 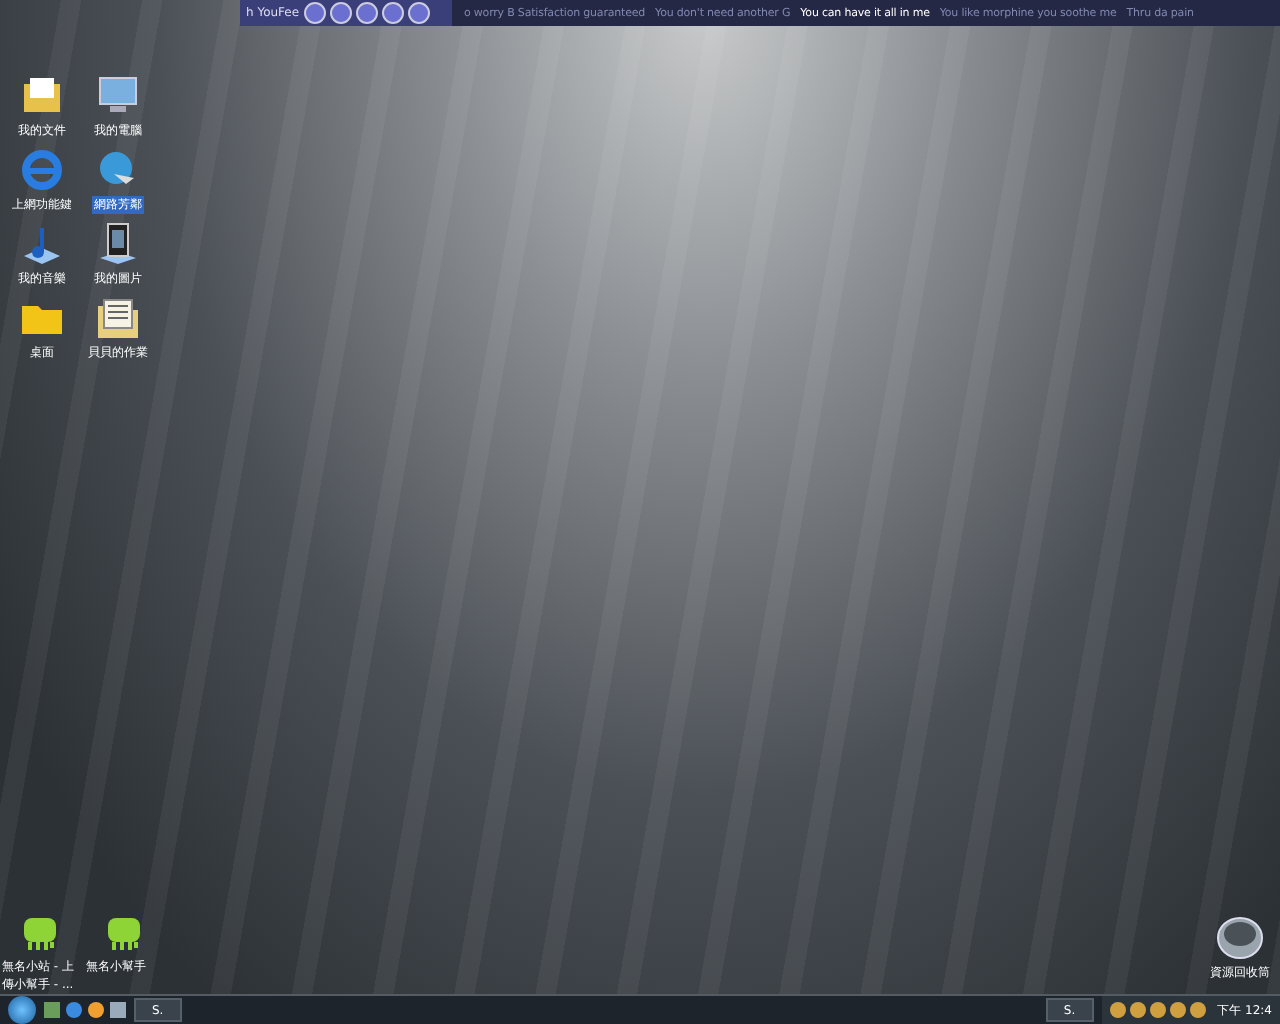 What do you see at coordinates (1240, 938) in the screenshot?
I see `recycle-bin-icon` at bounding box center [1240, 938].